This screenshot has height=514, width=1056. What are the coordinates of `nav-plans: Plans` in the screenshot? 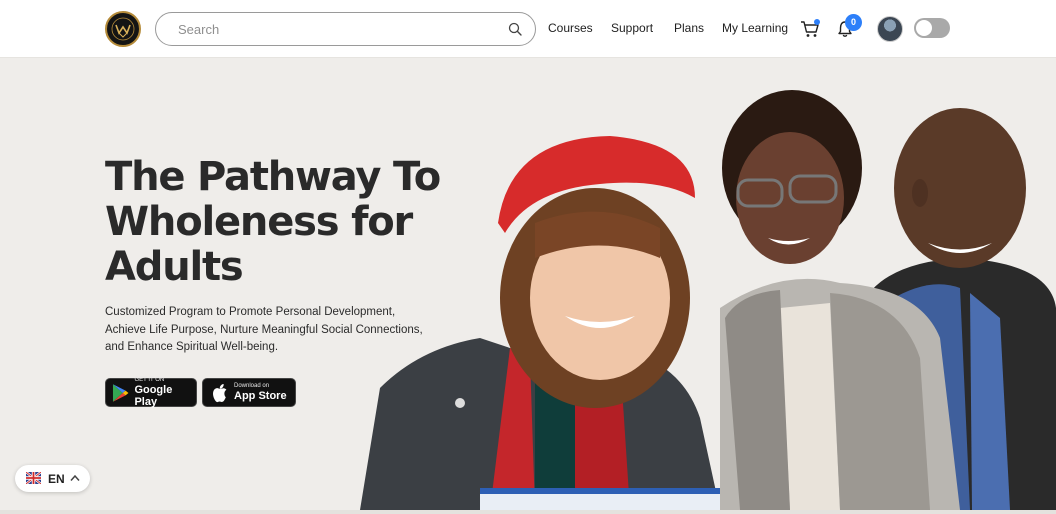 It's located at (689, 28).